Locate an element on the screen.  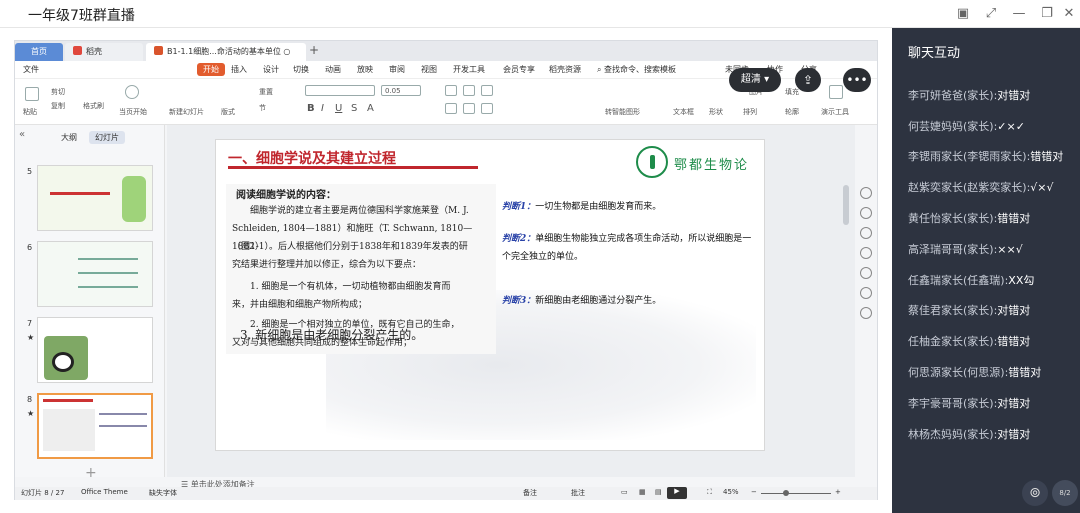
cut-button: 剪切 is located at coordinates (58, 92).